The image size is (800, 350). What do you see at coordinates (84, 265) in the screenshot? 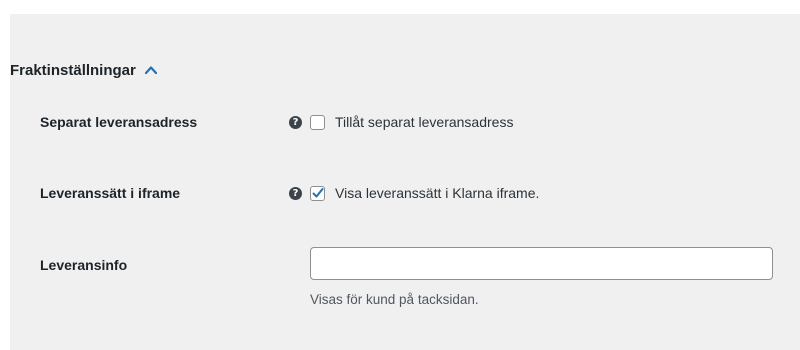
I see `delivery-info-label: Leveransinfo` at bounding box center [84, 265].